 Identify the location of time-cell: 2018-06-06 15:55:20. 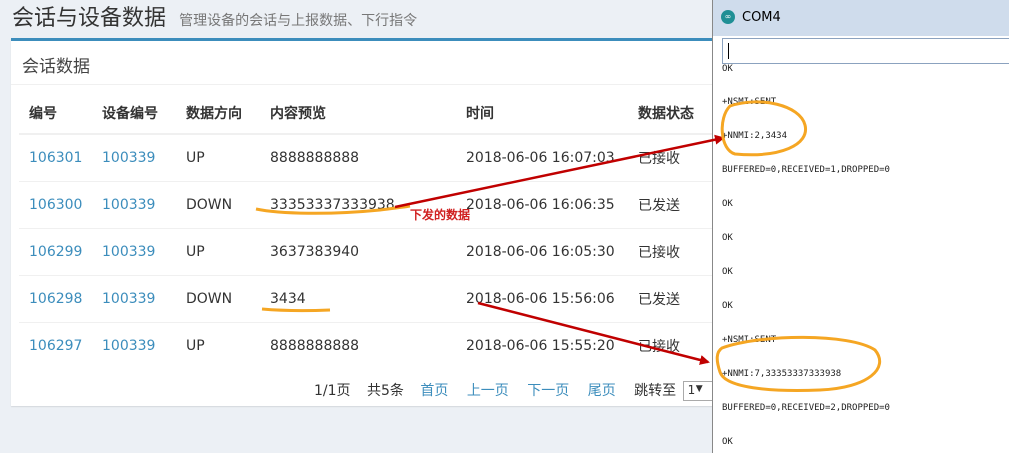
(542, 345).